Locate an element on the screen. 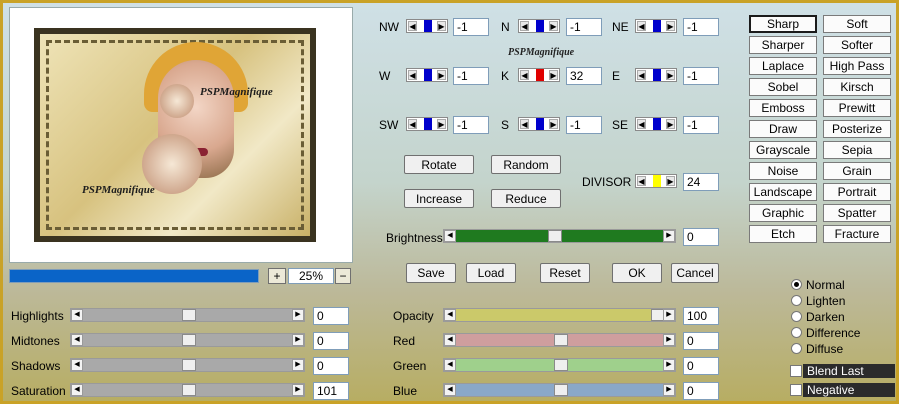 The image size is (899, 404). filter-button-emboss: Emboss is located at coordinates (783, 108).